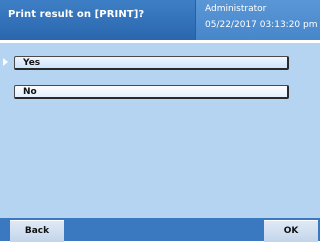 This screenshot has height=242, width=320. Describe the element at coordinates (291, 231) in the screenshot. I see `ok-button: OK` at that location.